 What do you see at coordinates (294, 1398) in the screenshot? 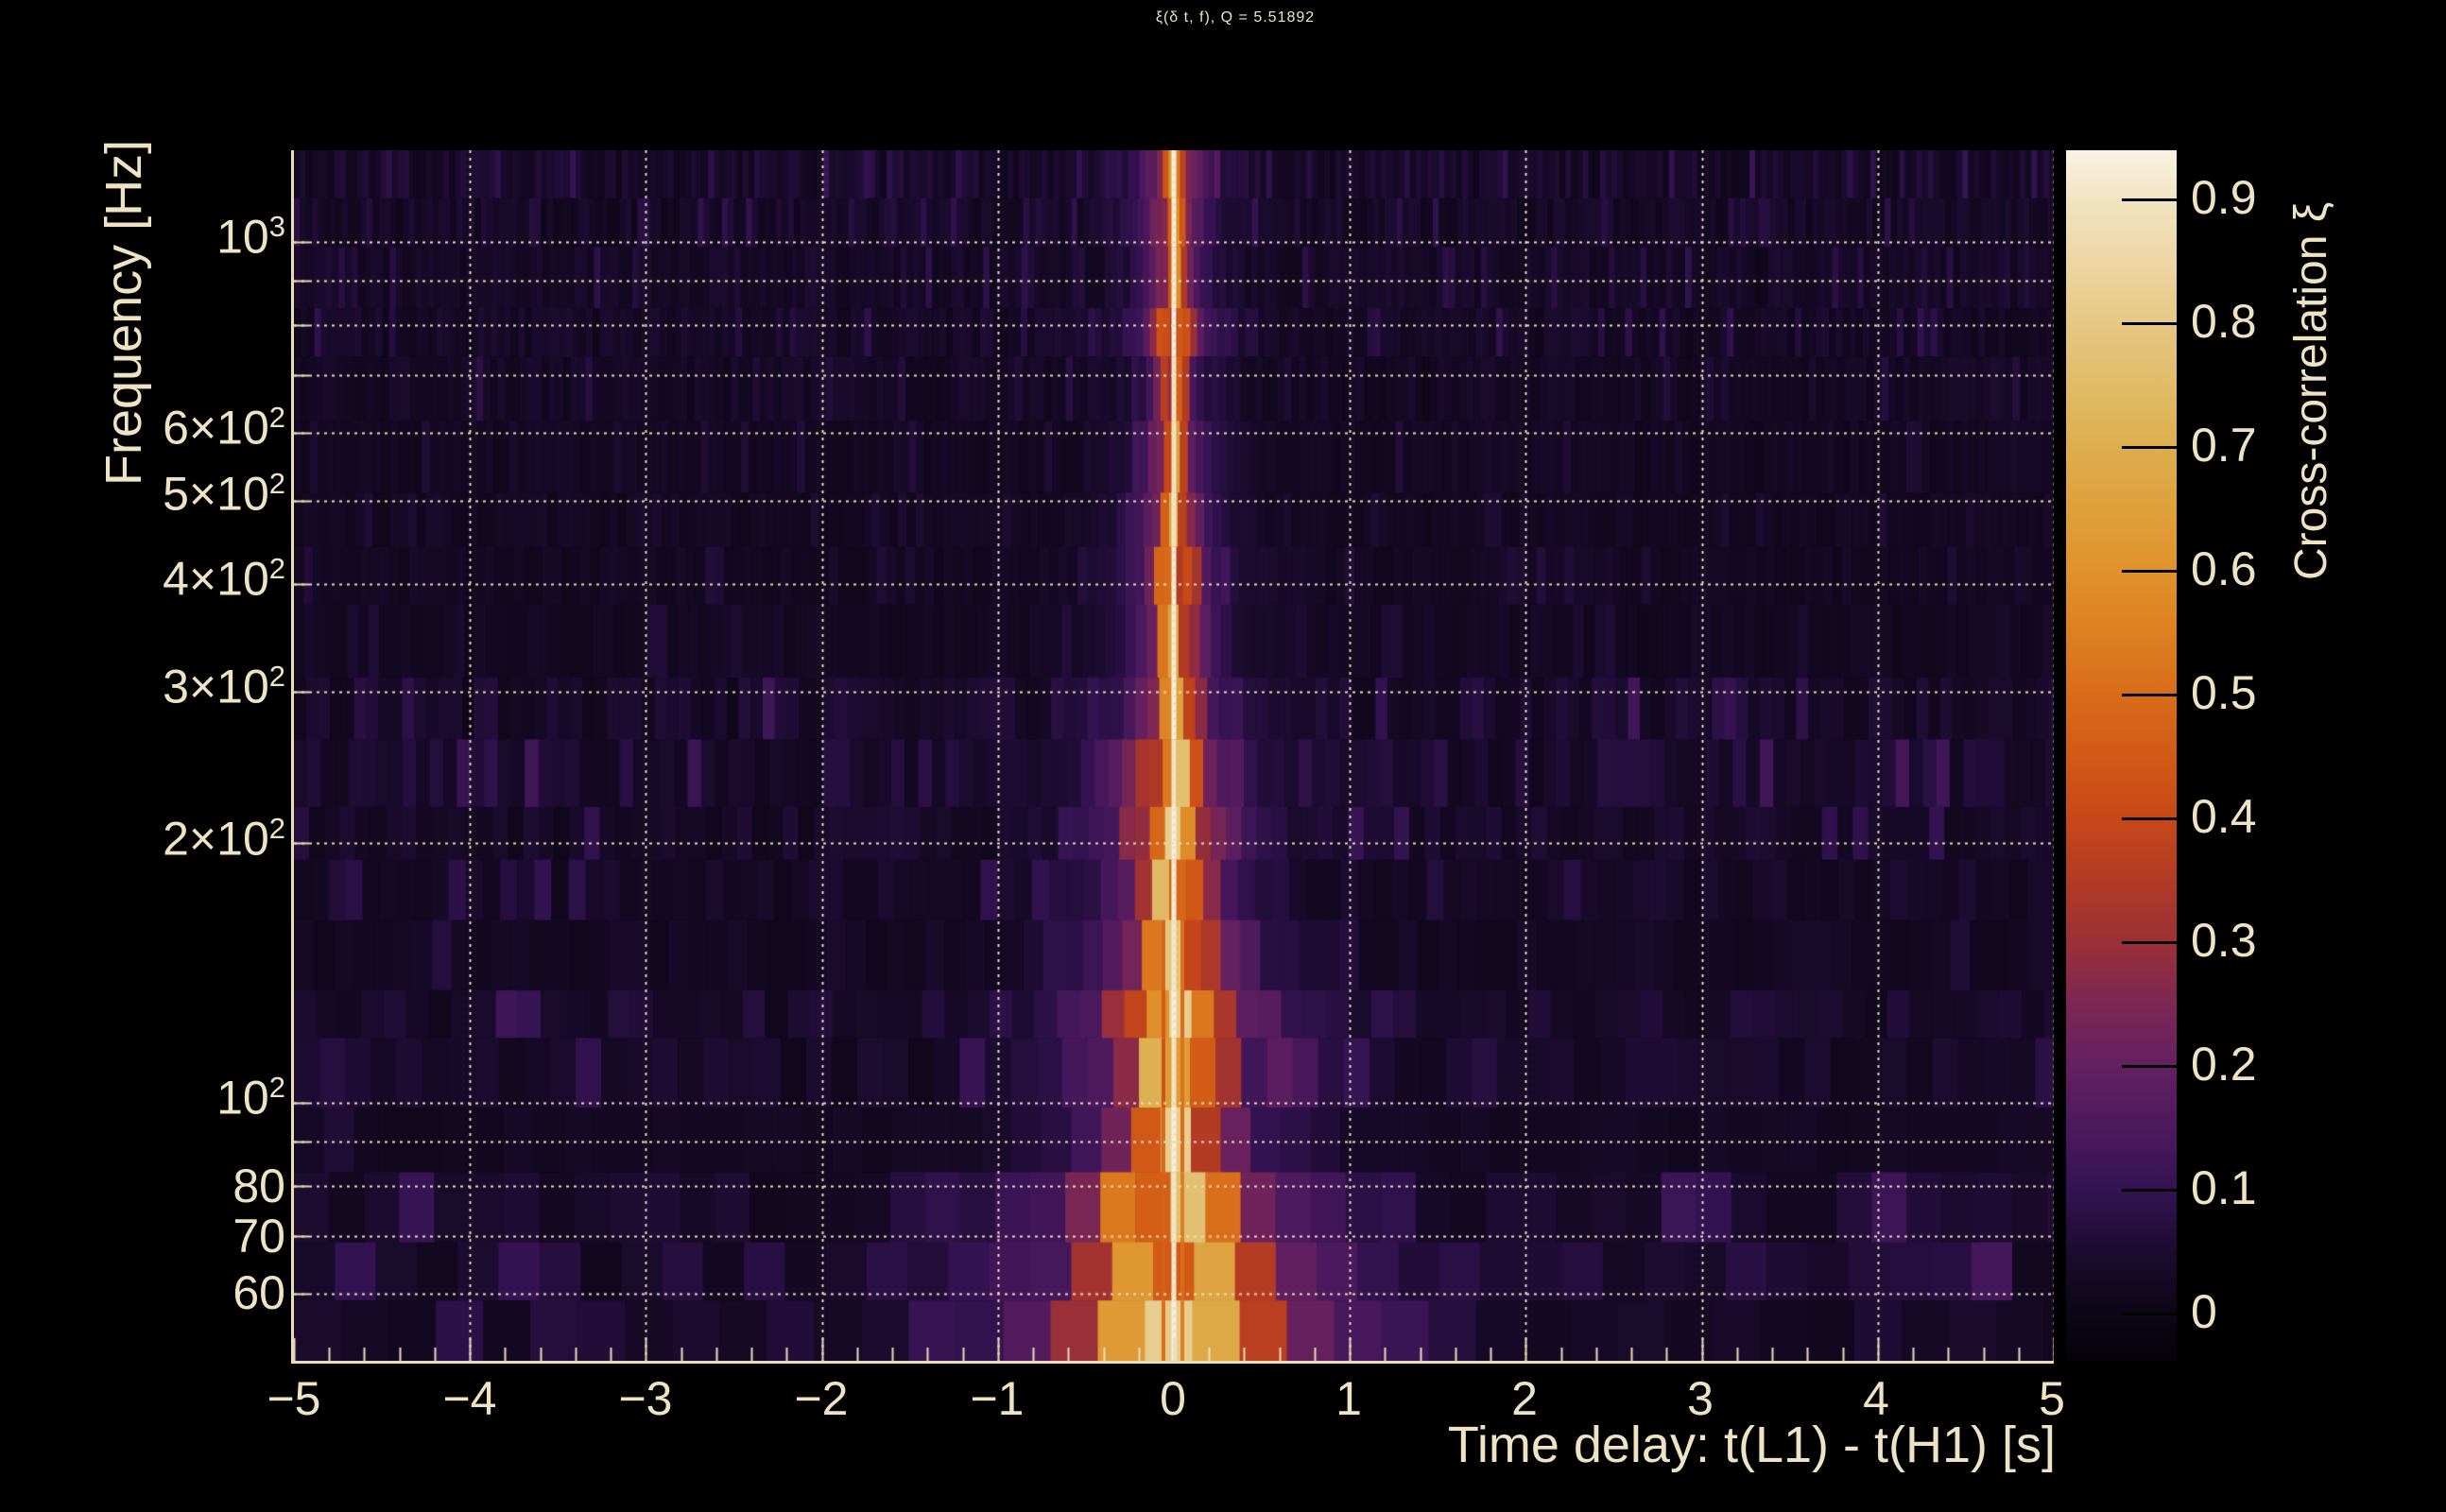
I see `x-tick-label: −5` at bounding box center [294, 1398].